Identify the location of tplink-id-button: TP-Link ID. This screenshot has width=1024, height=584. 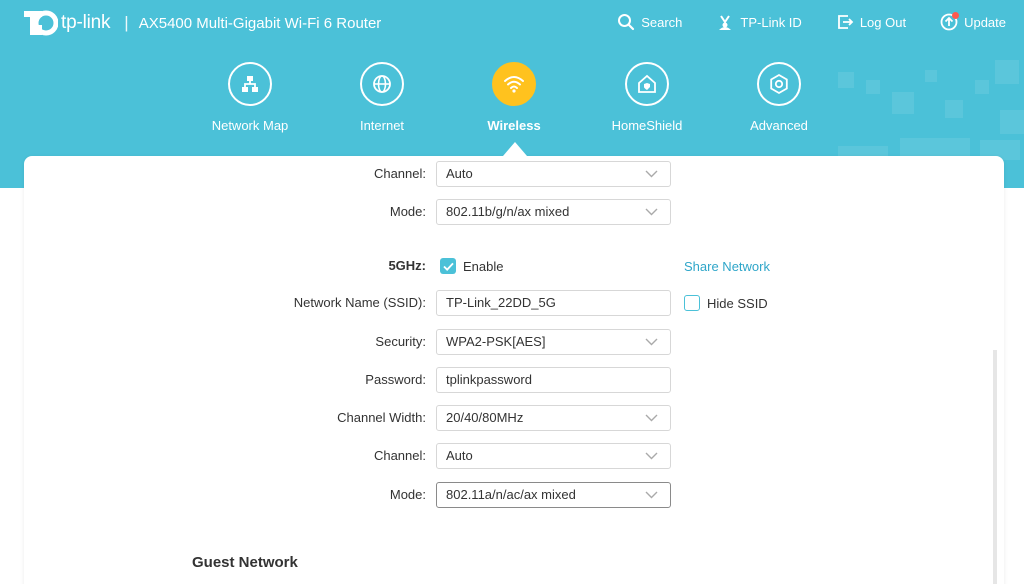
(759, 22).